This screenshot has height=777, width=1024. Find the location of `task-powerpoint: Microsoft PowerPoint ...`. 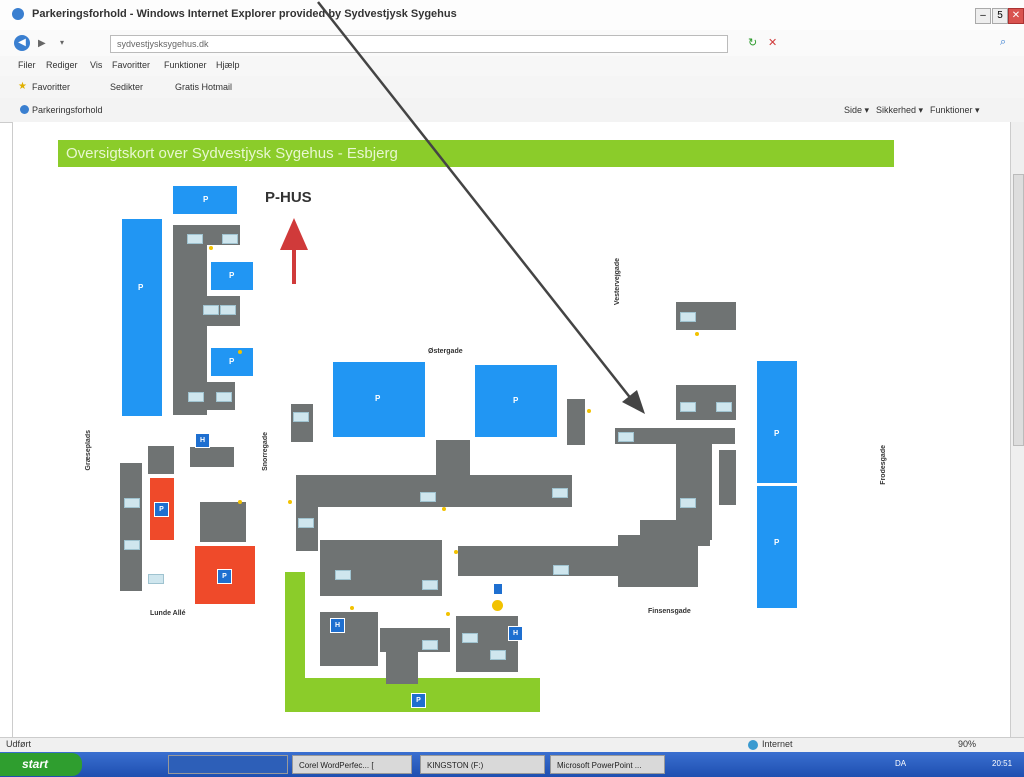

task-powerpoint: Microsoft PowerPoint ... is located at coordinates (607, 764).